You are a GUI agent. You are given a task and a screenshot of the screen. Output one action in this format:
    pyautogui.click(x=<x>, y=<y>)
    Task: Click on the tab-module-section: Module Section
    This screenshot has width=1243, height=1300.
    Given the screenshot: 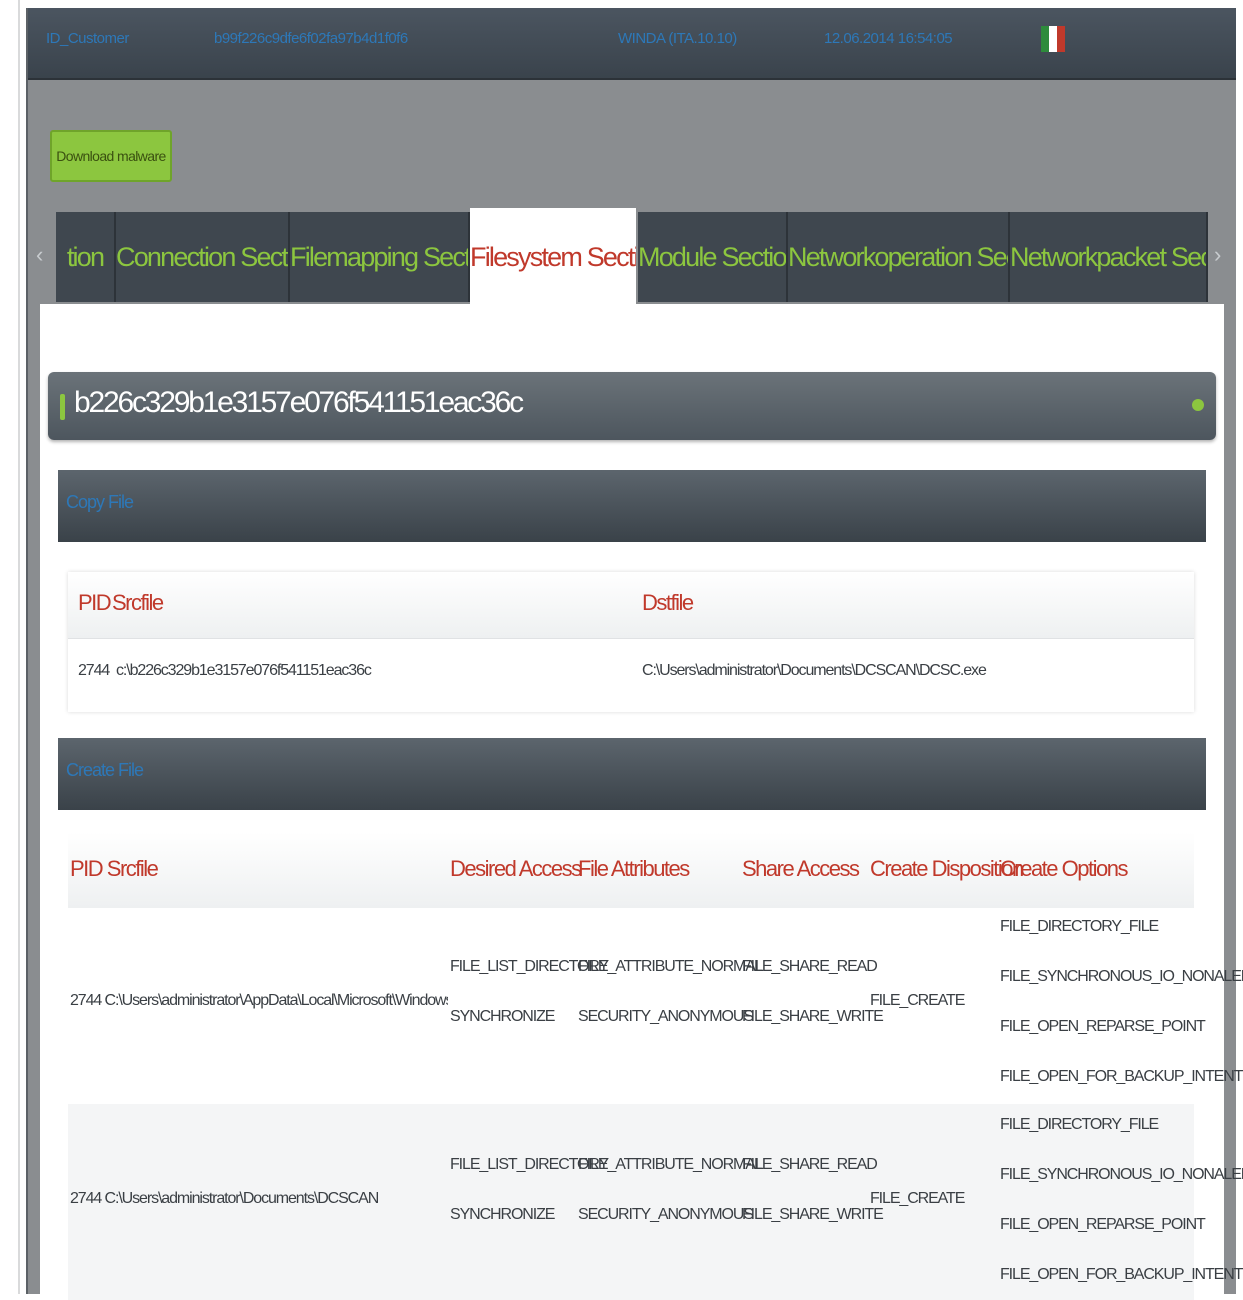 What is the action you would take?
    pyautogui.click(x=713, y=257)
    